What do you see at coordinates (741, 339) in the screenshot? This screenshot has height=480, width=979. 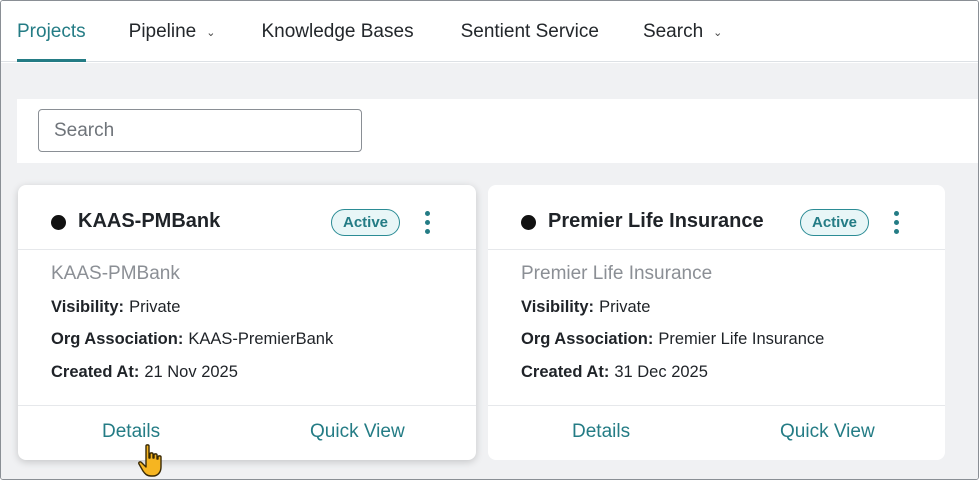 I see `field-value: Premier Life Insurance` at bounding box center [741, 339].